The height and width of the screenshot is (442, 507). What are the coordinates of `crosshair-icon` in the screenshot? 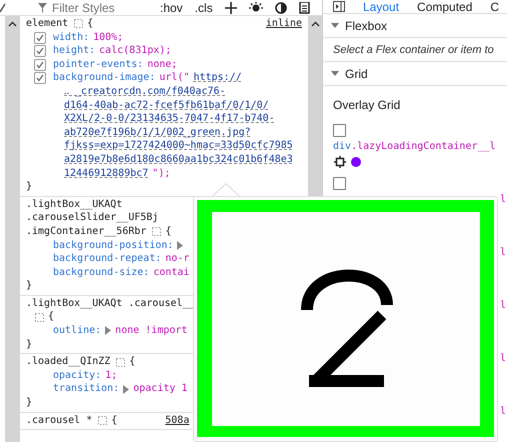 It's located at (340, 162).